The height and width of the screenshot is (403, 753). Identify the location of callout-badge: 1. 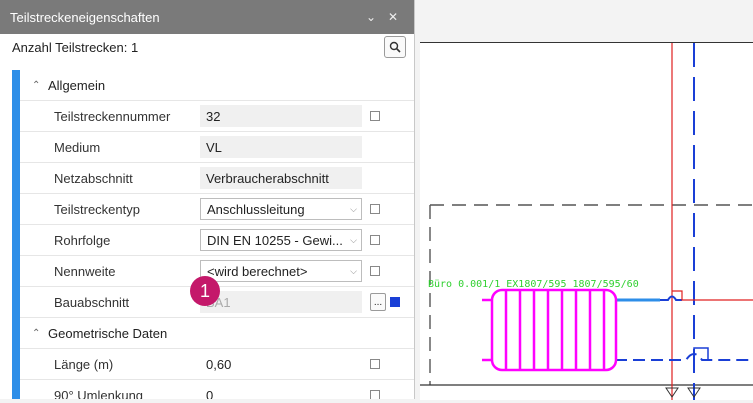
(205, 291).